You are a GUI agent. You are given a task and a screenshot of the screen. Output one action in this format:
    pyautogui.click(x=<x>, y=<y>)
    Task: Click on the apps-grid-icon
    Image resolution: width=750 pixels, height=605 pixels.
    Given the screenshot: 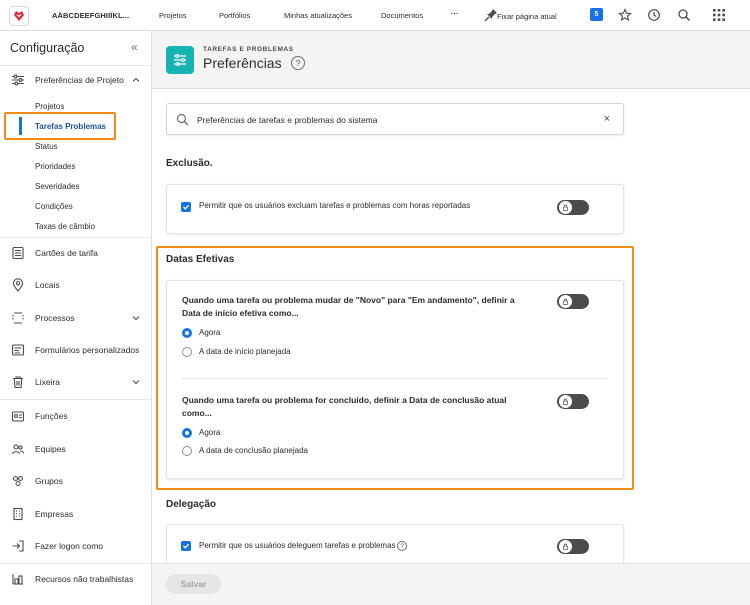 What is the action you would take?
    pyautogui.click(x=719, y=15)
    